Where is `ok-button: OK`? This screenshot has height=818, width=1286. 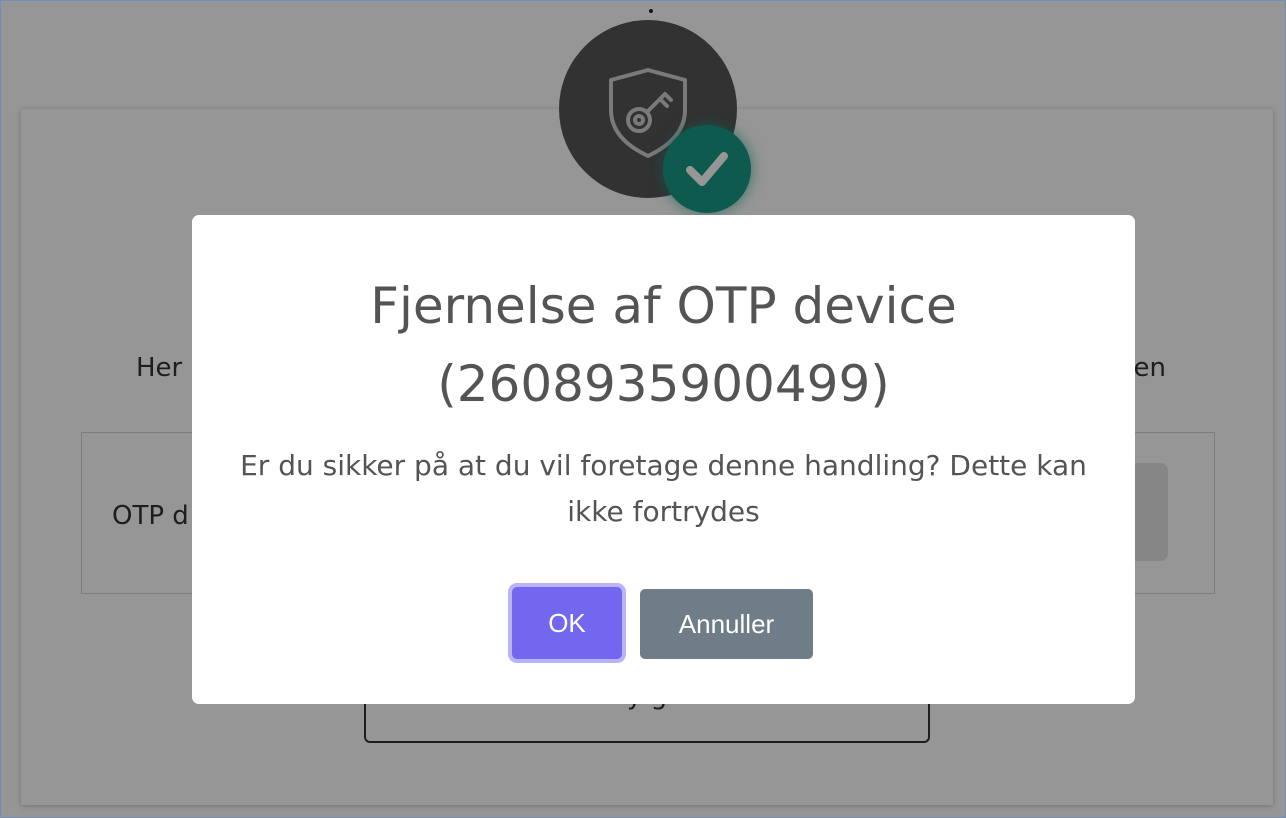 ok-button: OK is located at coordinates (567, 623).